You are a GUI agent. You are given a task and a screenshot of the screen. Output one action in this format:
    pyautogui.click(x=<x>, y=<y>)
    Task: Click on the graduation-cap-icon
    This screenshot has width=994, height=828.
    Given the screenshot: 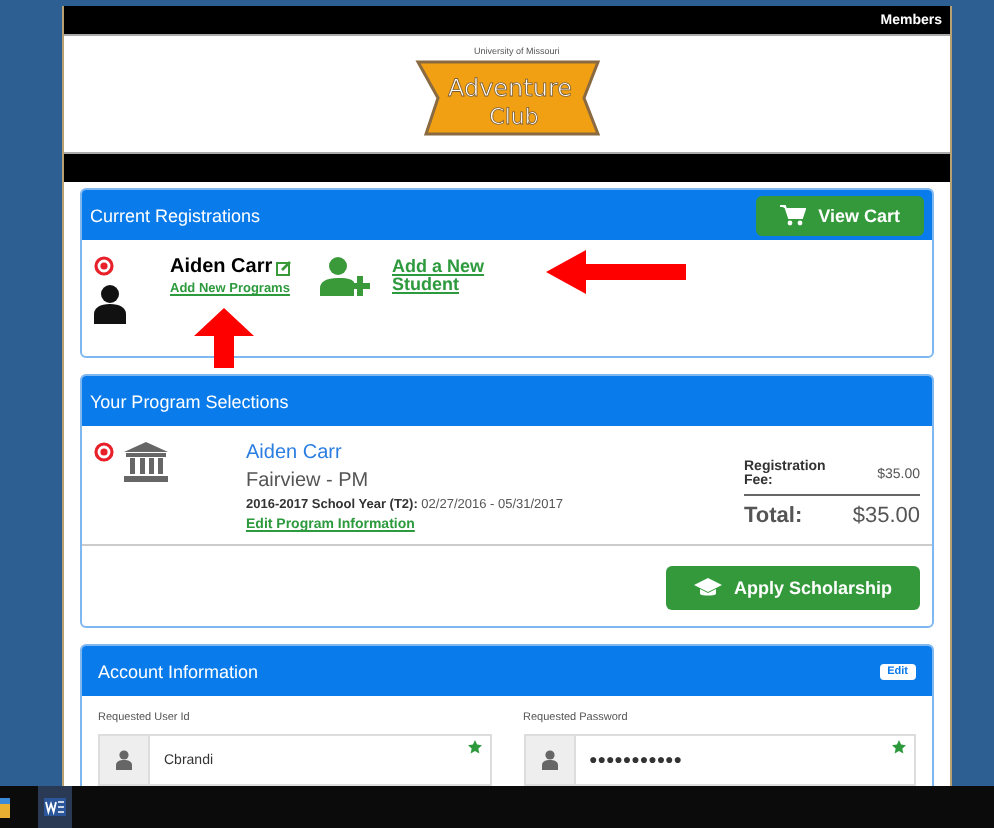 What is the action you would take?
    pyautogui.click(x=707, y=588)
    